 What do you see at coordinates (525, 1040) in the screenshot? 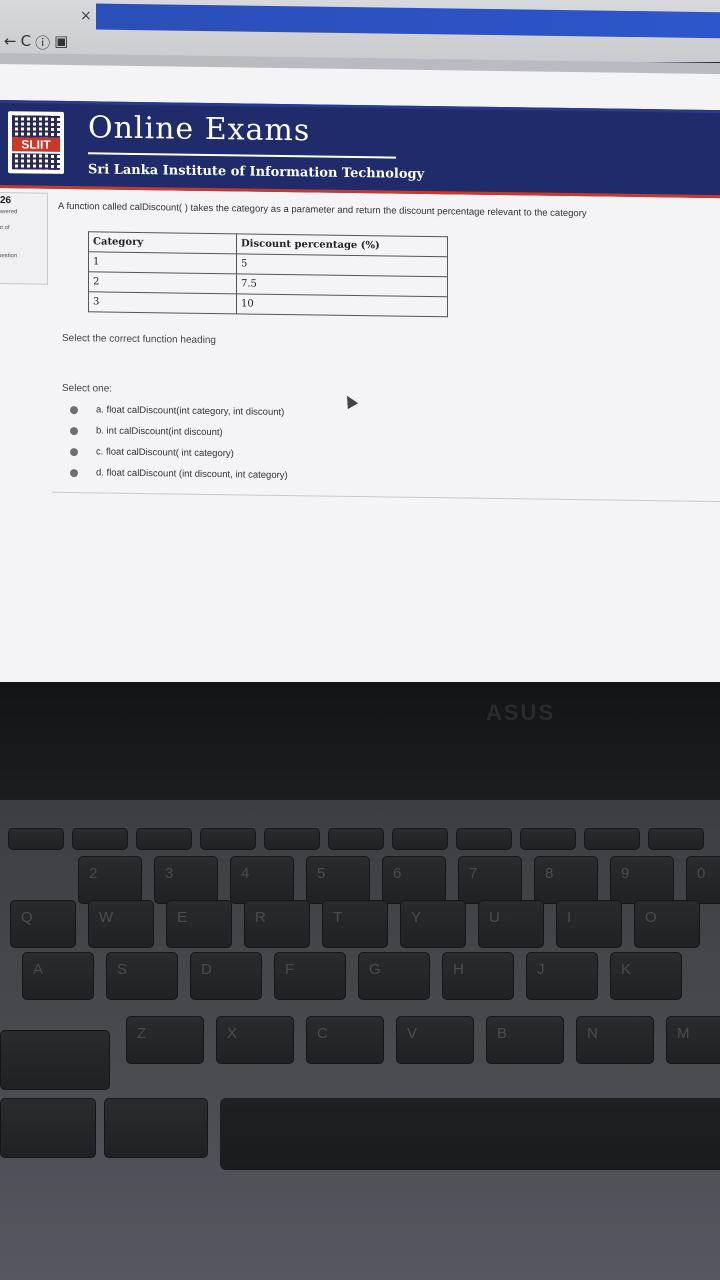
I see `keyboard-key: B` at bounding box center [525, 1040].